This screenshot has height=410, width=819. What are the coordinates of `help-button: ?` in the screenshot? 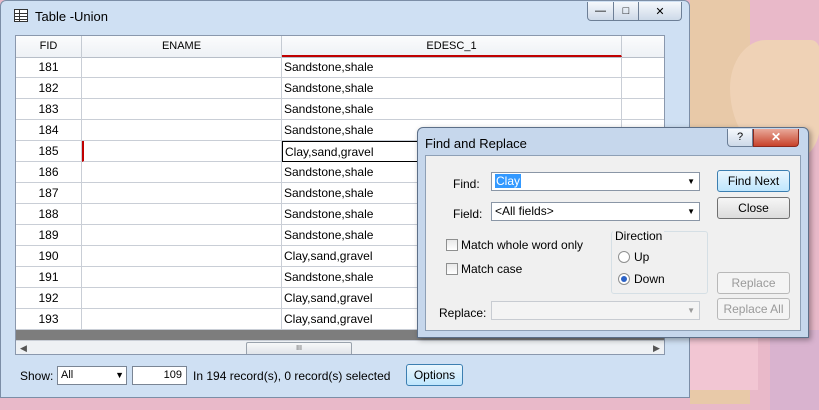 It's located at (740, 138).